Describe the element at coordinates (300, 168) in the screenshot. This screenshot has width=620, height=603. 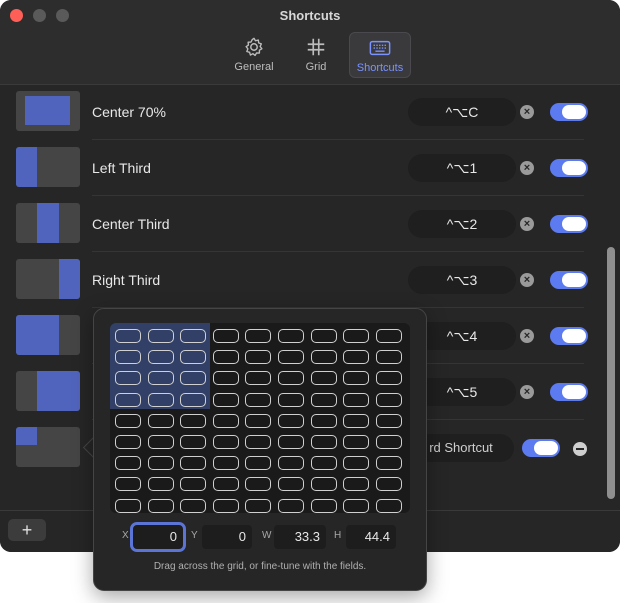
I see `shortcut-row: Left Third ^⌥1 ×` at that location.